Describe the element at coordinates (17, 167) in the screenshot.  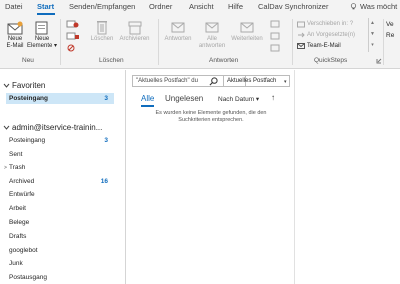
I see `folder-trash: Trash` at that location.